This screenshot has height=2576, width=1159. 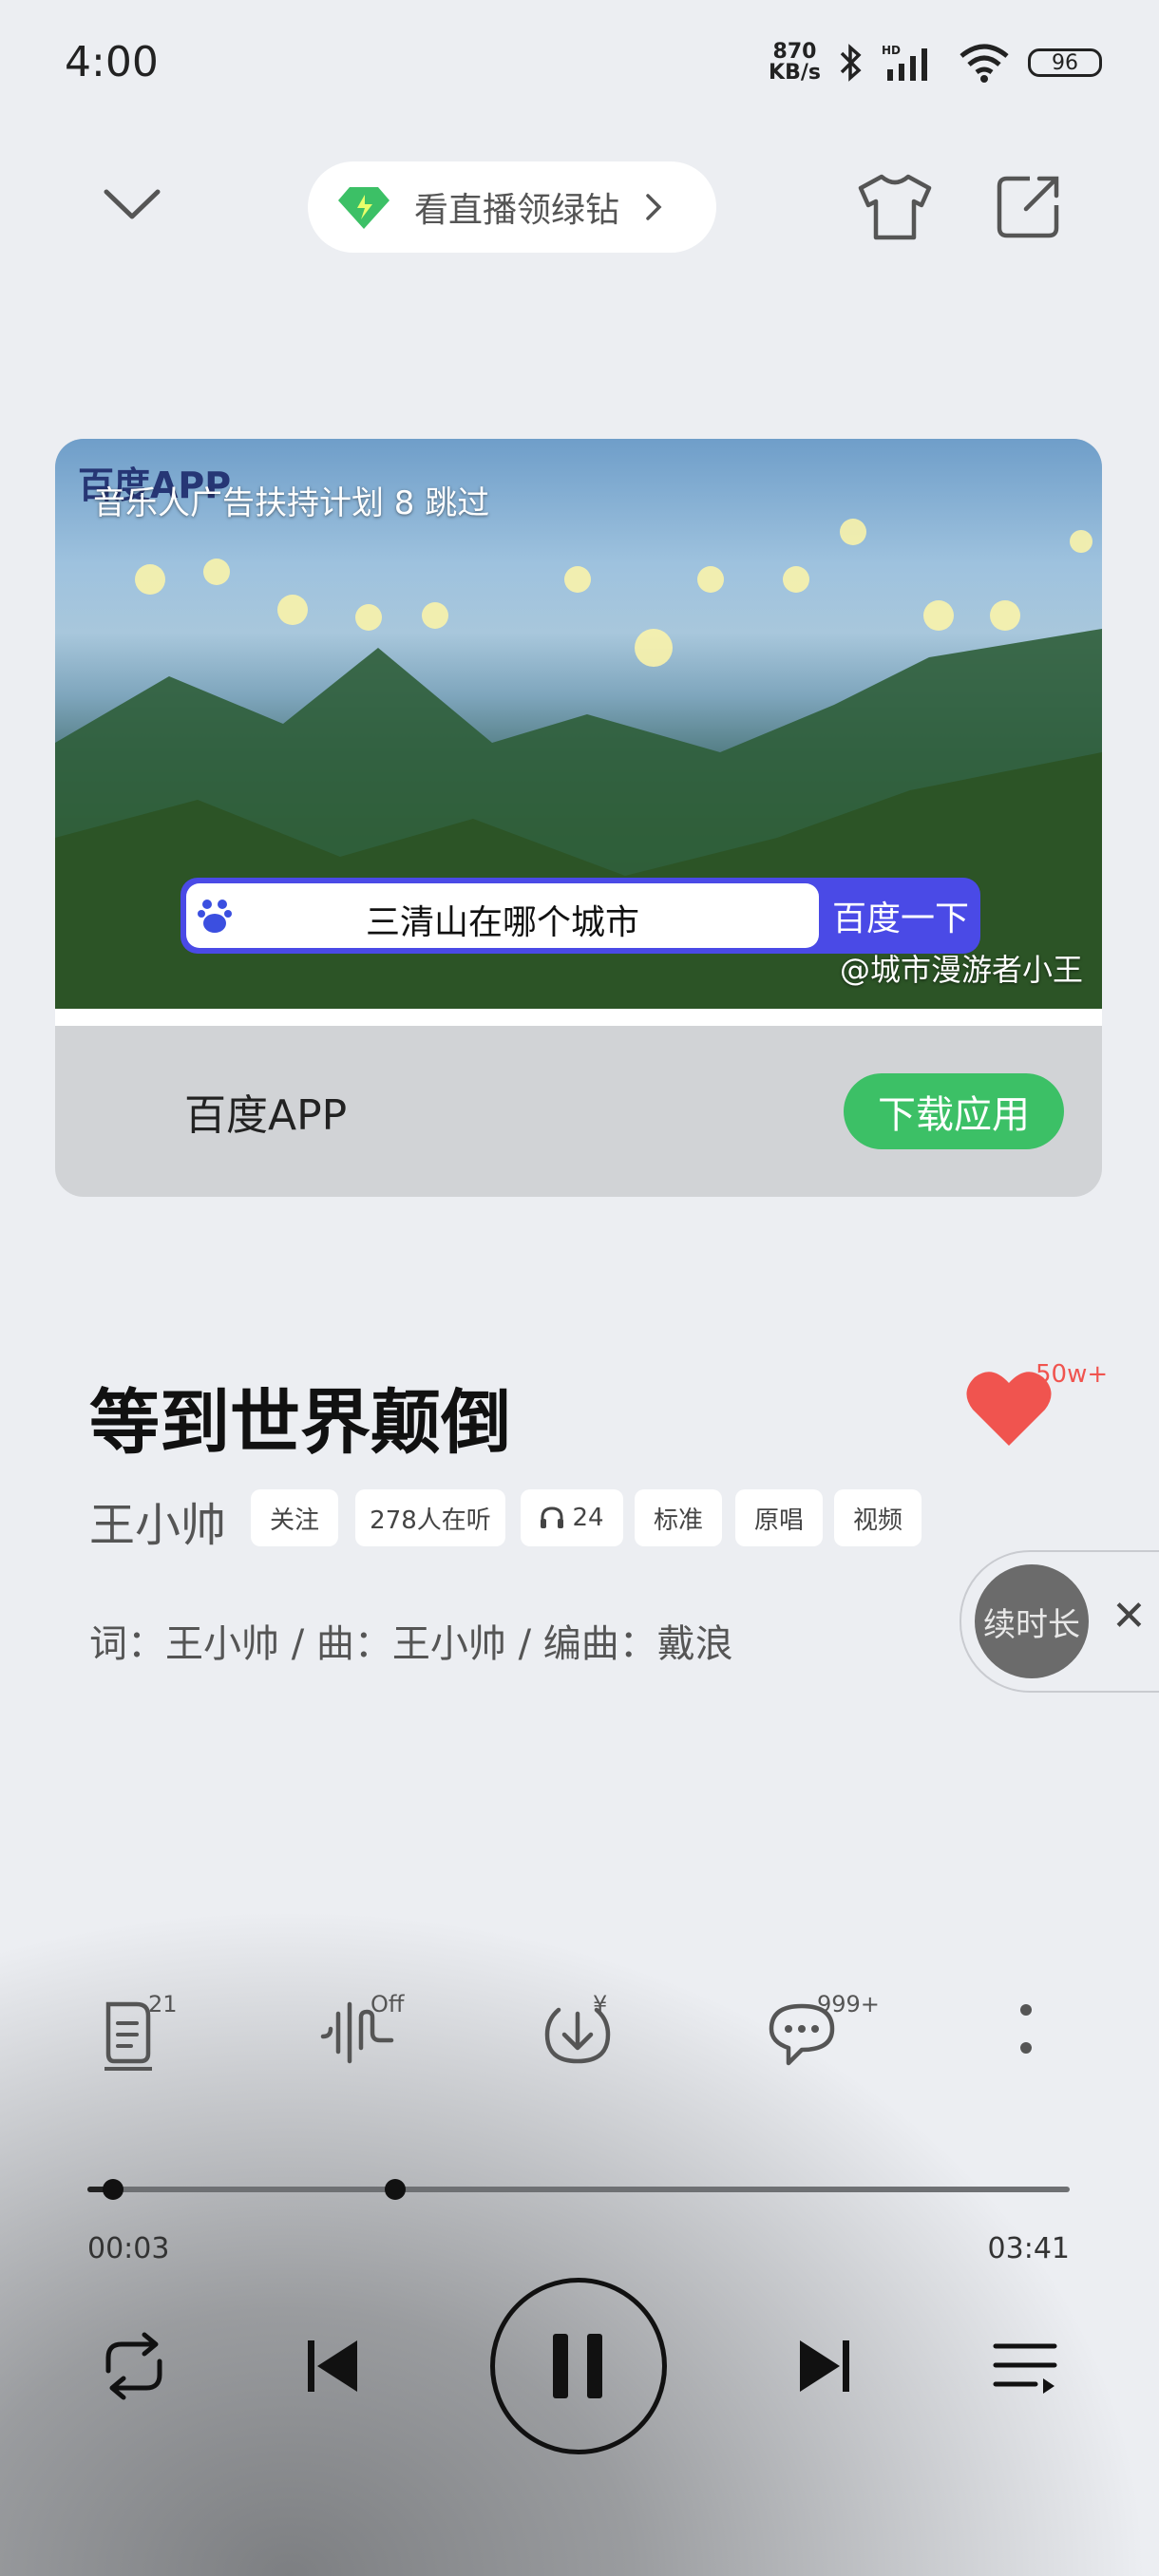 What do you see at coordinates (878, 1517) in the screenshot?
I see `video-tag: 视频` at bounding box center [878, 1517].